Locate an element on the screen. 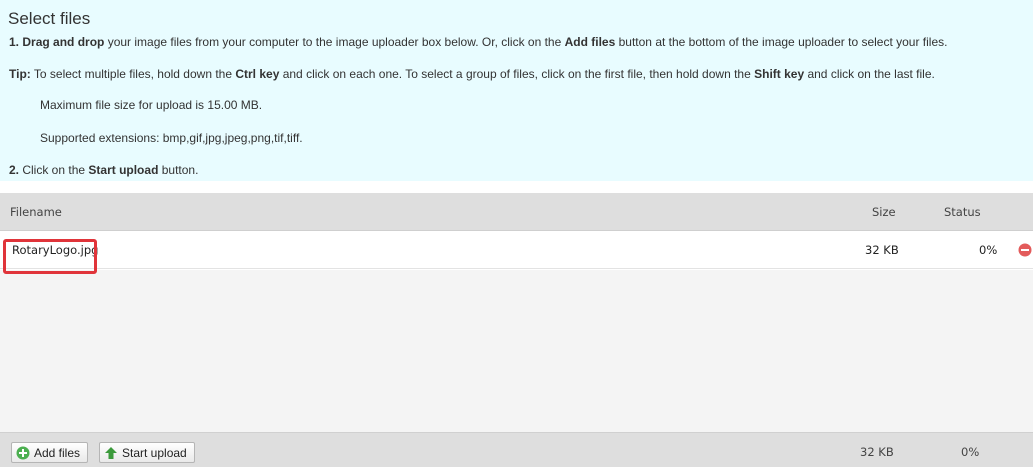 The height and width of the screenshot is (467, 1033). minus-circle-icon is located at coordinates (1025, 250).